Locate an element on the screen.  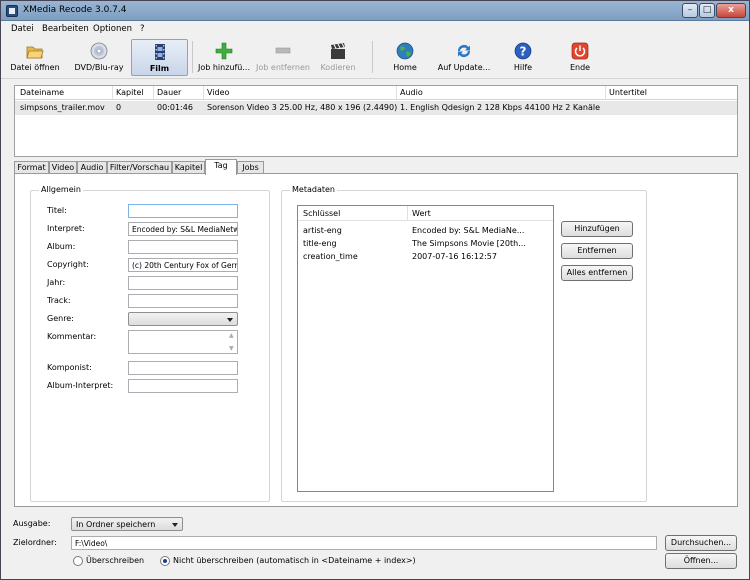
menu-bar: Datei Bearbeiten Optionen ? is located at coordinates (375, 29).